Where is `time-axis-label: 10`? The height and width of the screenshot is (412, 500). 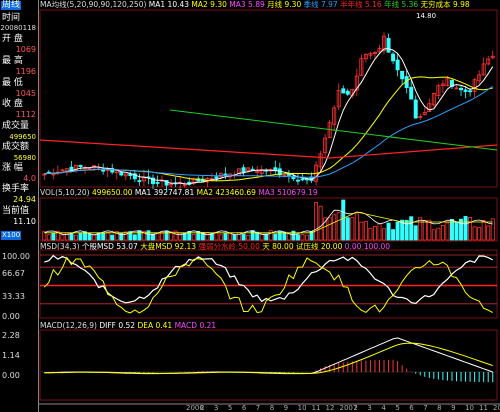
time-axis-label: 10 is located at coordinates (302, 408).